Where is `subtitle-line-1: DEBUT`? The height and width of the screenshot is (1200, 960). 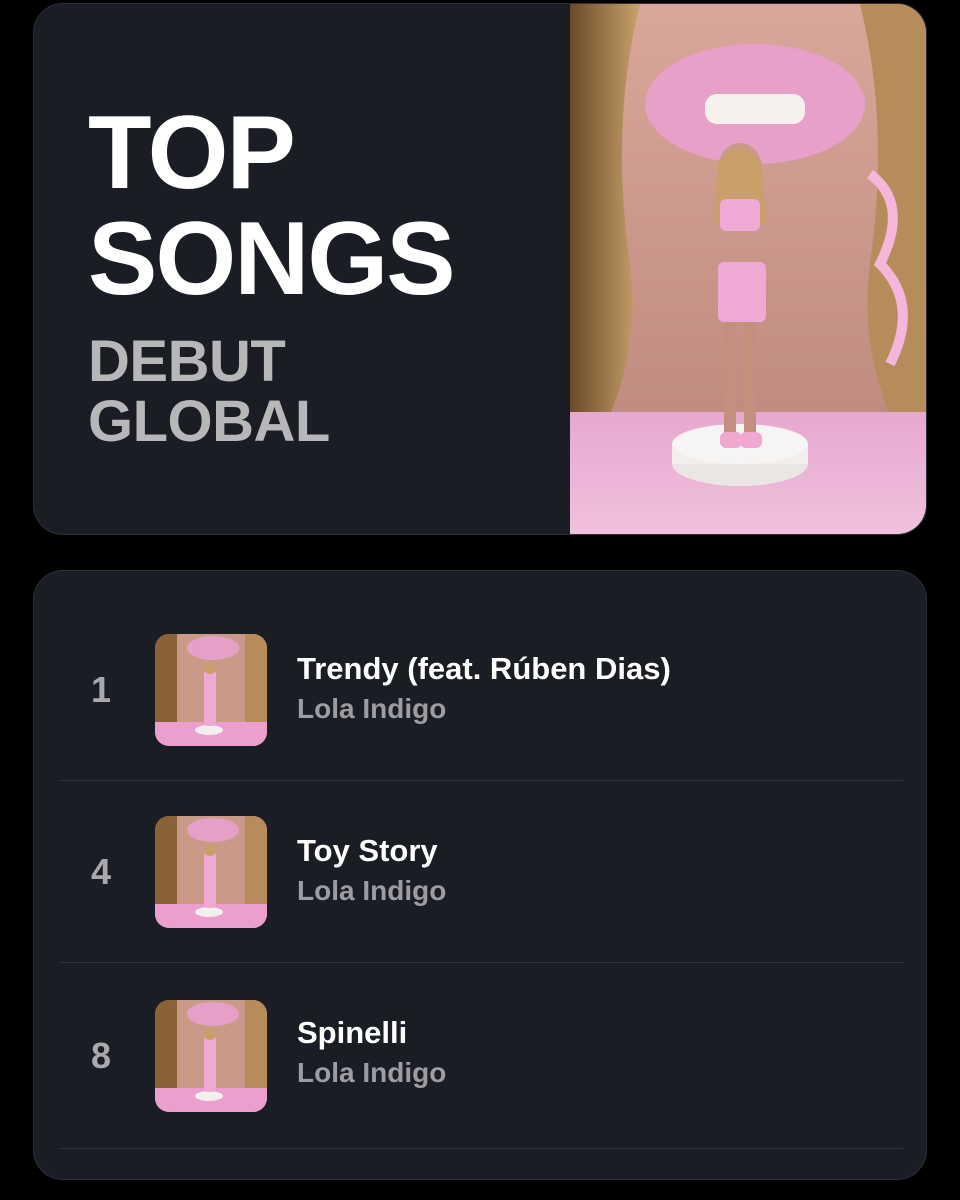 subtitle-line-1: DEBUT is located at coordinates (187, 361).